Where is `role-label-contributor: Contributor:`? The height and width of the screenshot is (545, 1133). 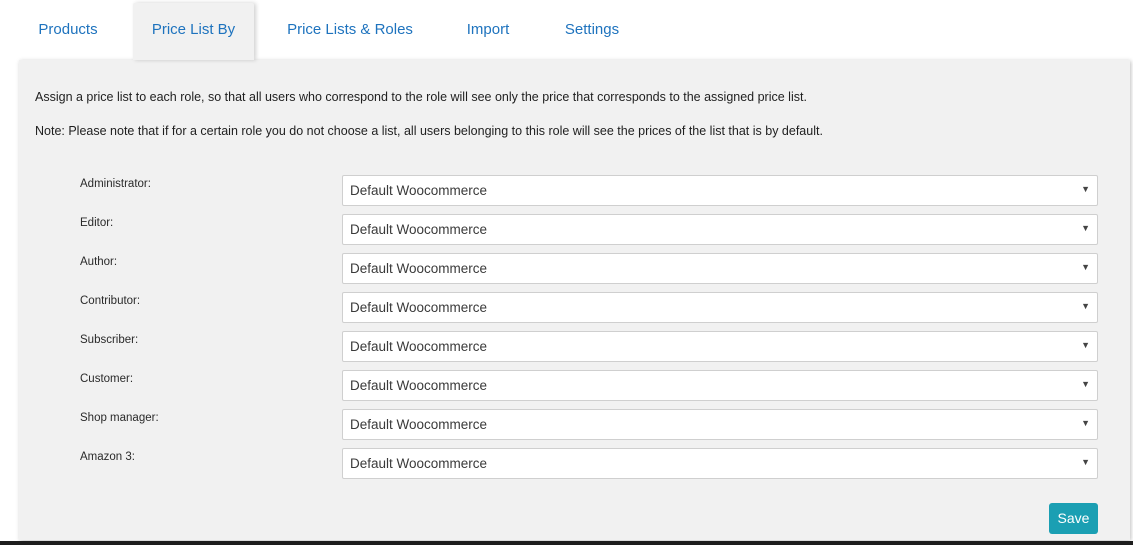
role-label-contributor: Contributor: is located at coordinates (110, 301).